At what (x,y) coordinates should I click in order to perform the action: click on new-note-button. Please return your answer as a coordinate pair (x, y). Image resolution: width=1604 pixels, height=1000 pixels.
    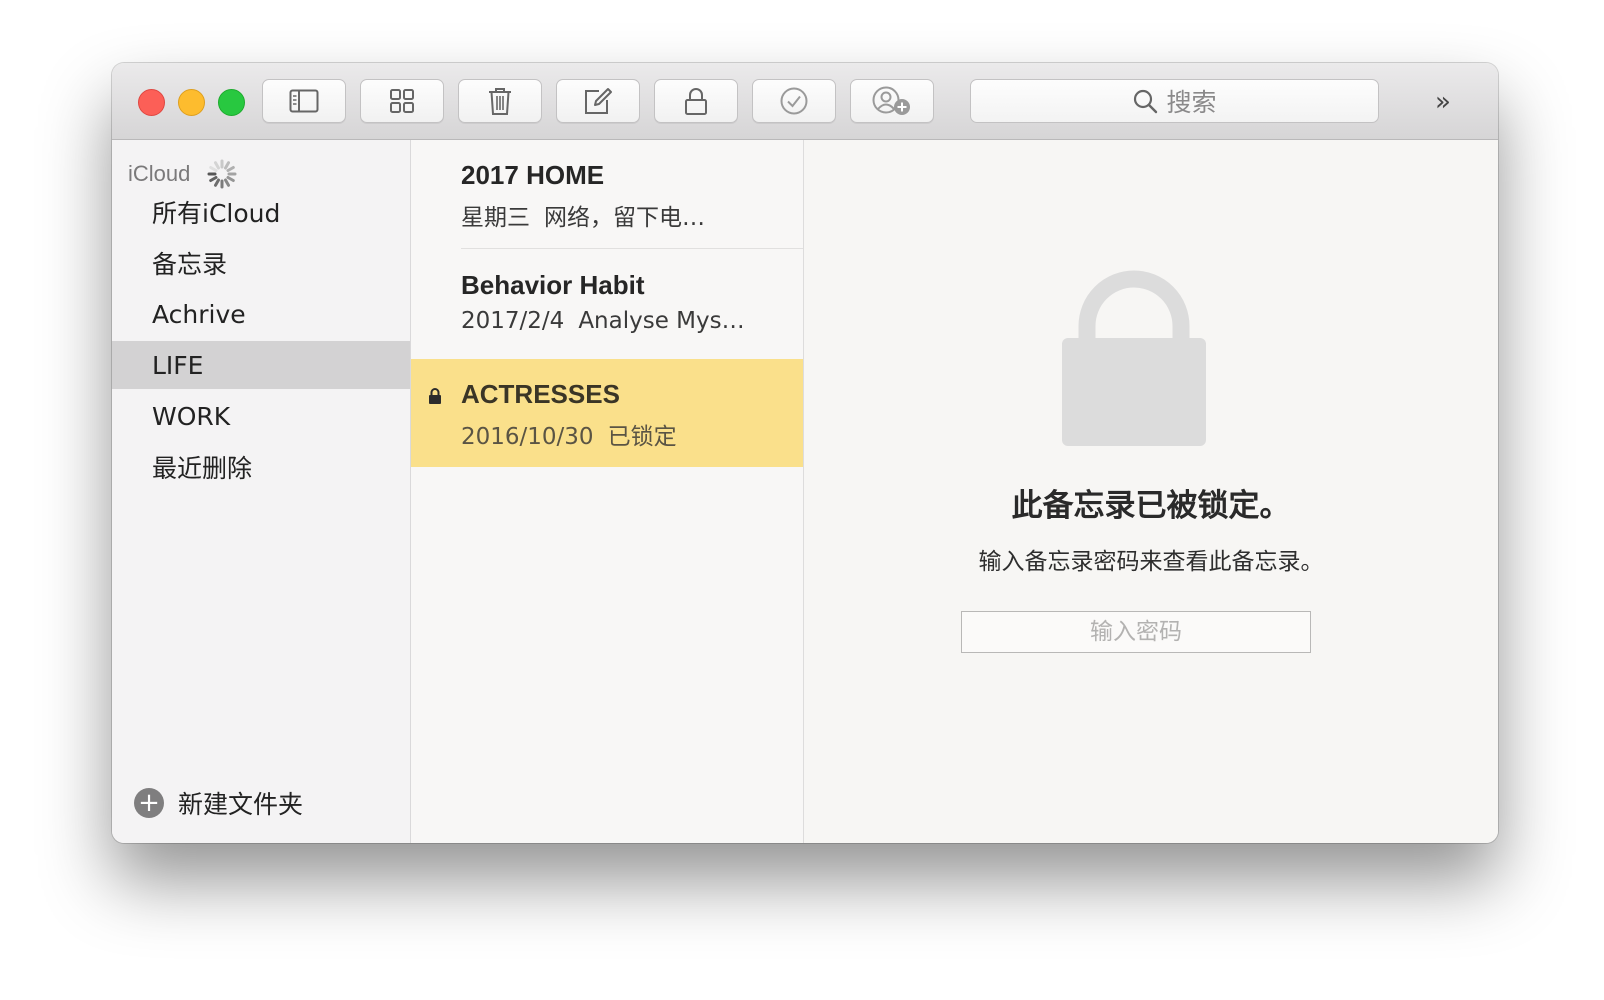
    Looking at the image, I should click on (598, 101).